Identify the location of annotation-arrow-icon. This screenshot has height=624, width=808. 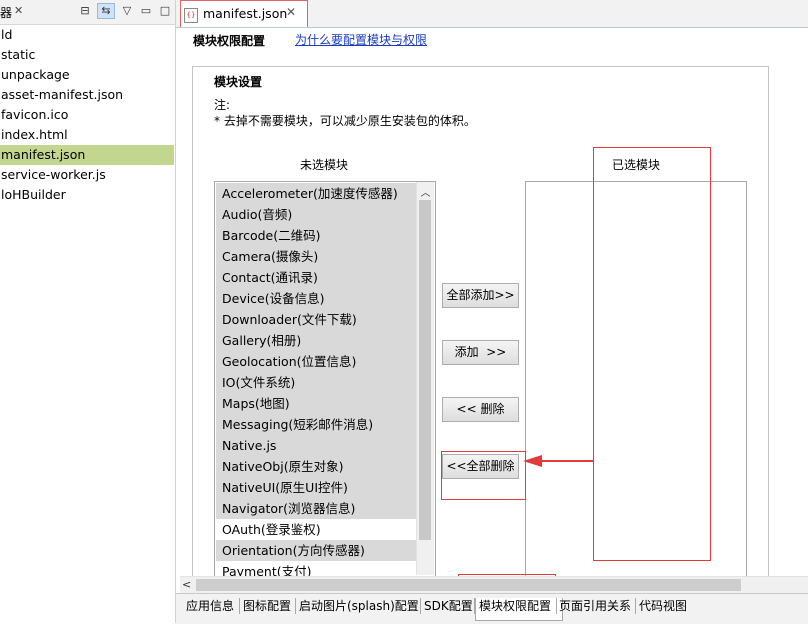
(558, 461).